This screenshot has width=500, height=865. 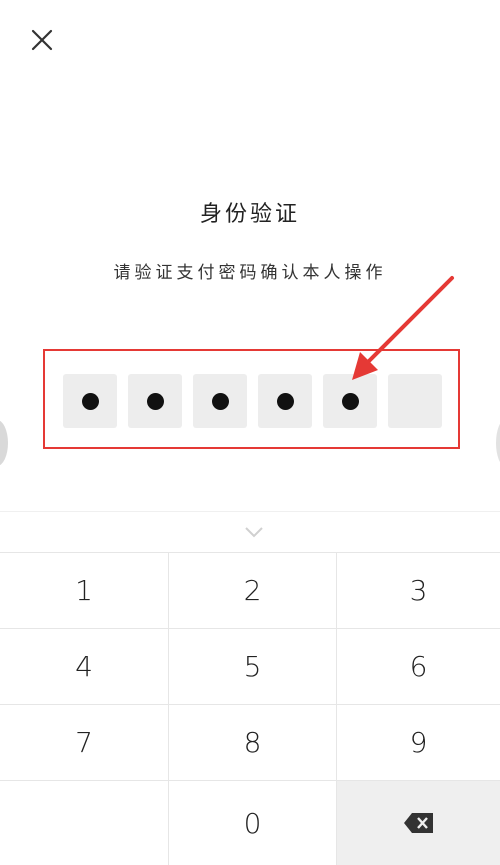 What do you see at coordinates (254, 532) in the screenshot?
I see `chevron-down-icon` at bounding box center [254, 532].